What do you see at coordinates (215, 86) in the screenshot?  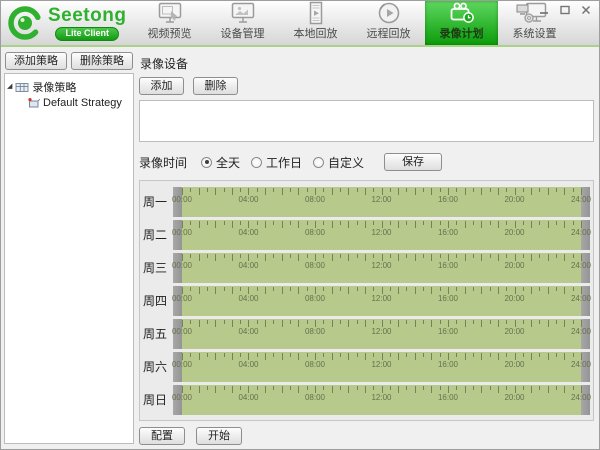 I see `delete-device-button: 删除` at bounding box center [215, 86].